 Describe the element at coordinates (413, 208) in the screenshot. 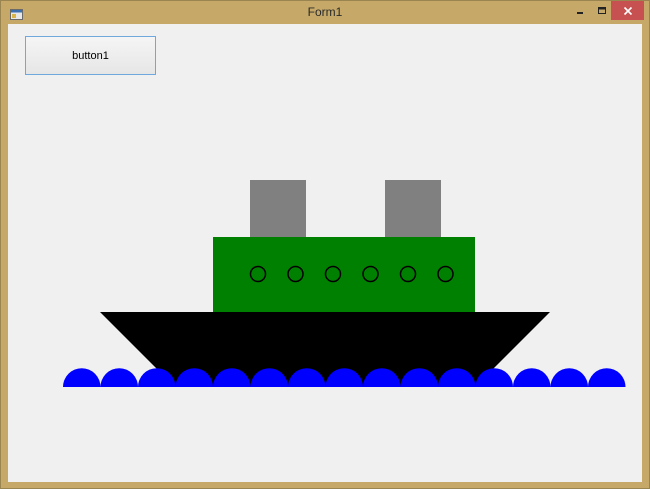

I see `chimney-right` at that location.